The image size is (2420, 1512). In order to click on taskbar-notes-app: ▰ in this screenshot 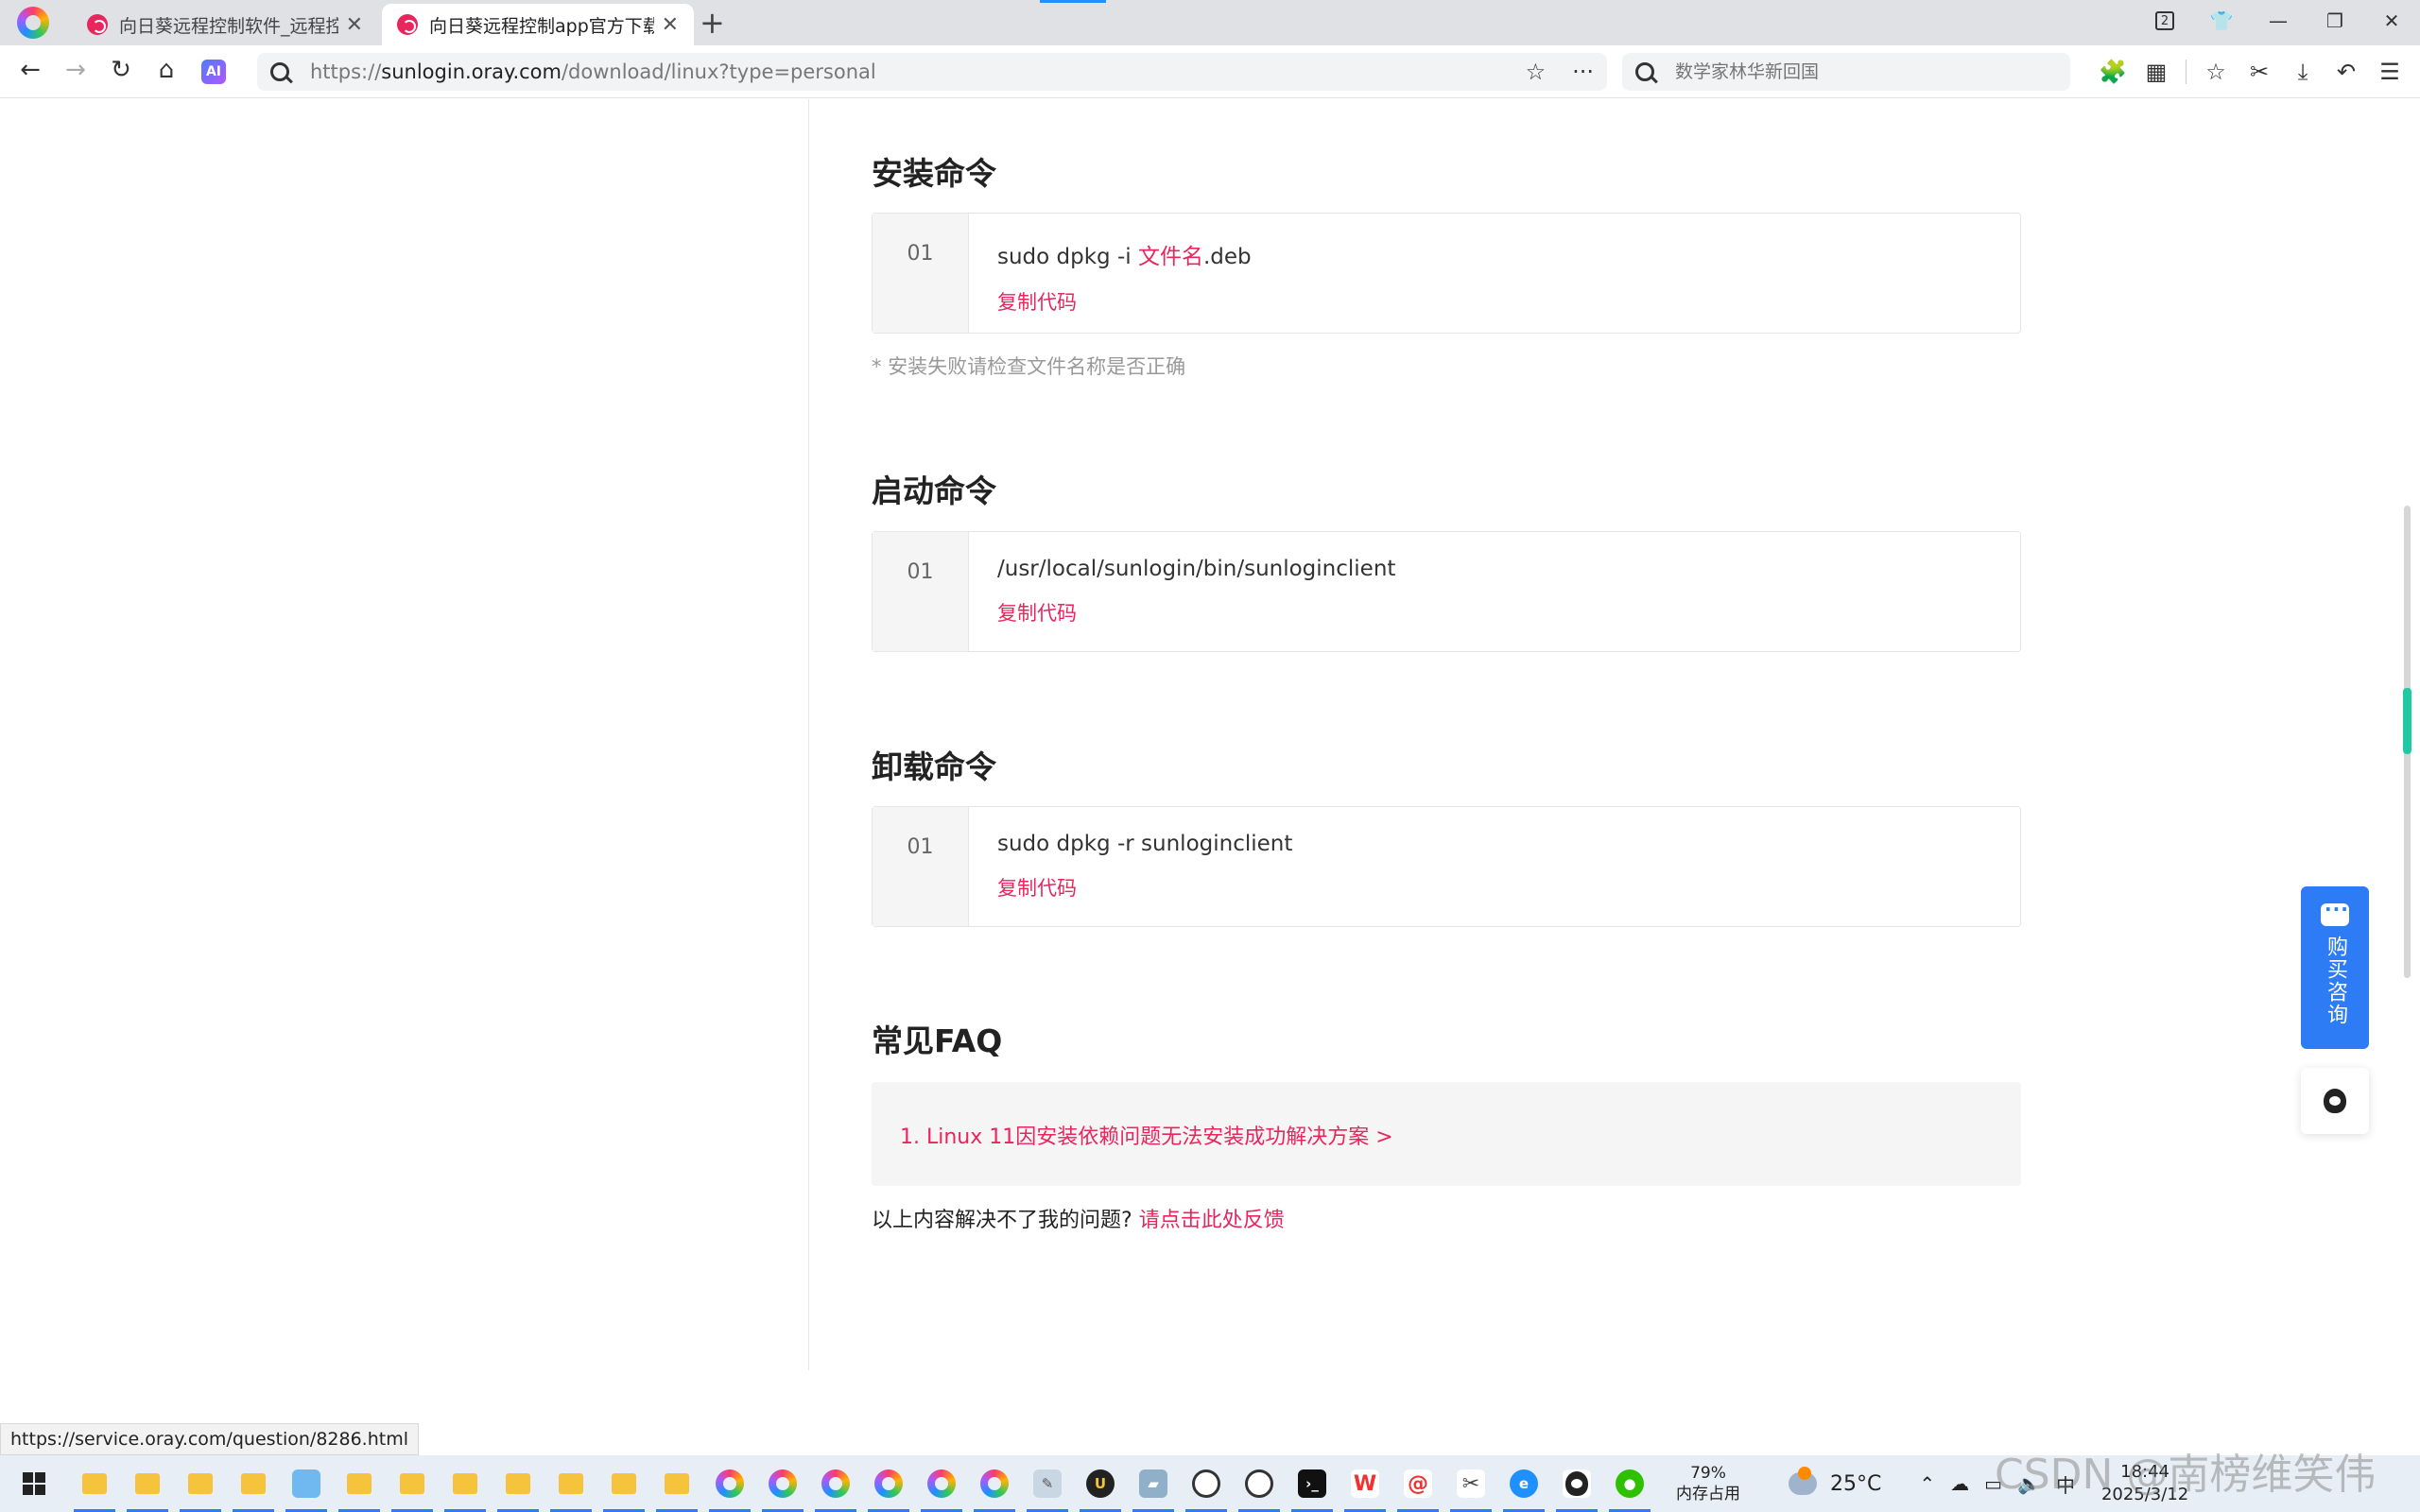, I will do `click(1153, 1483)`.